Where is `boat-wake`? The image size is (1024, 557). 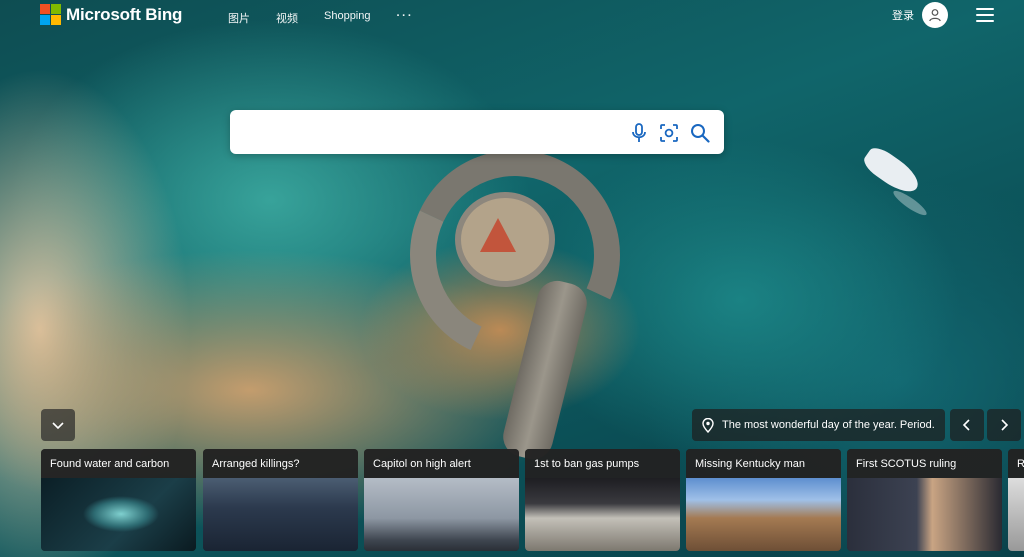
boat-wake is located at coordinates (910, 203).